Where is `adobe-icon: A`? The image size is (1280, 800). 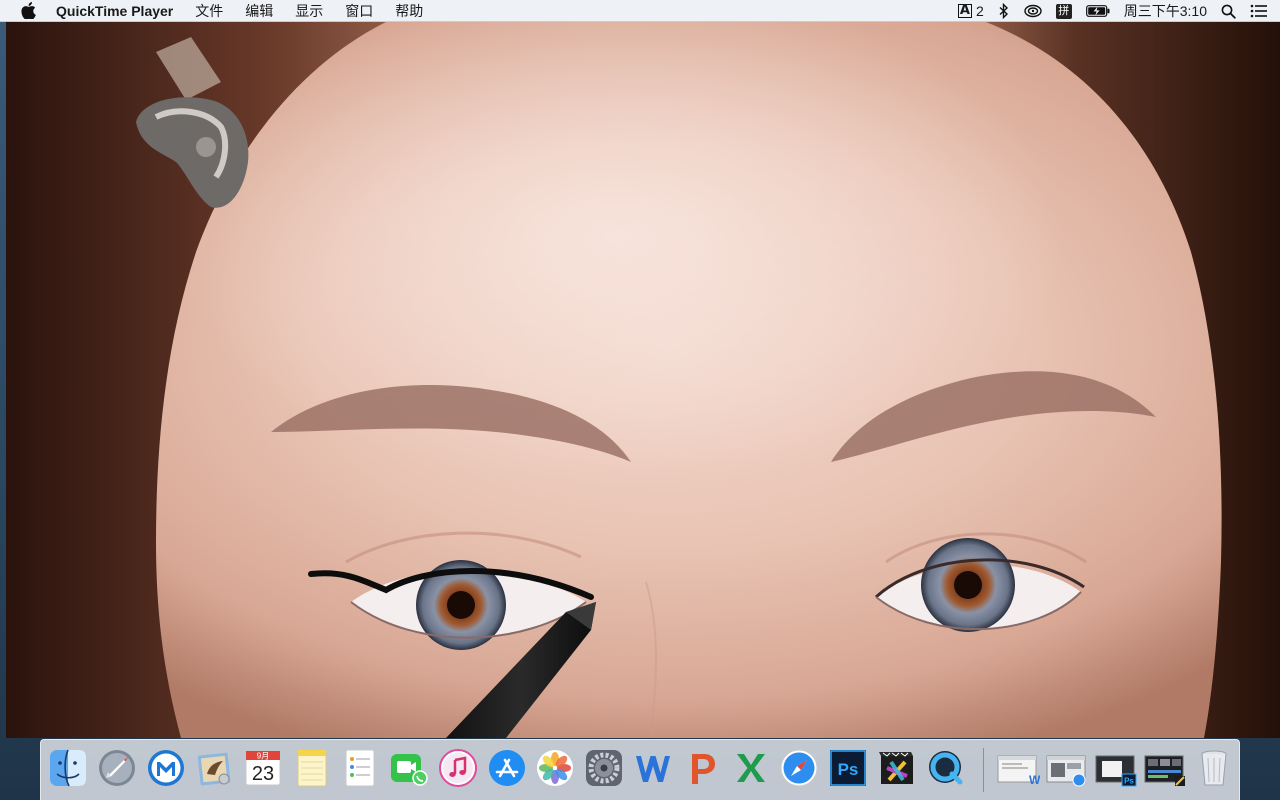
adobe-icon: A is located at coordinates (964, 10).